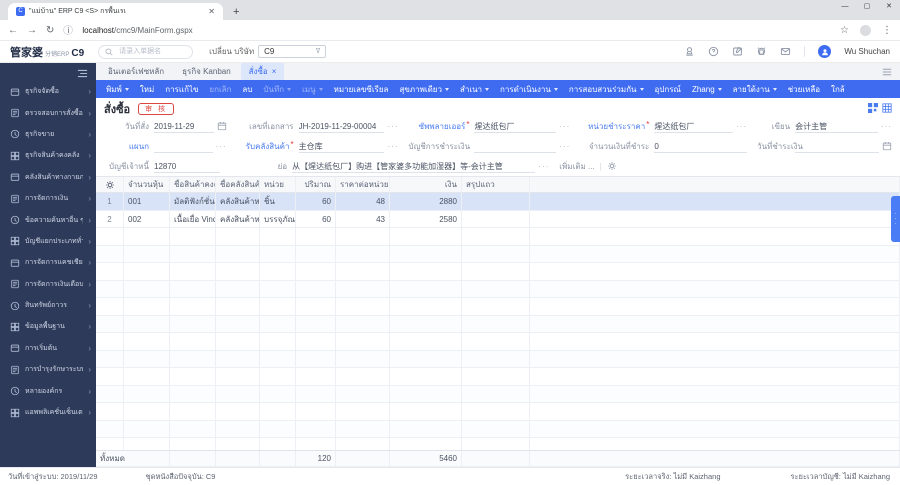 Image resolution: width=900 pixels, height=485 pixels. What do you see at coordinates (635, 166) in the screenshot?
I see `more-fields-control: เพิ่มเติม ... |` at bounding box center [635, 166].